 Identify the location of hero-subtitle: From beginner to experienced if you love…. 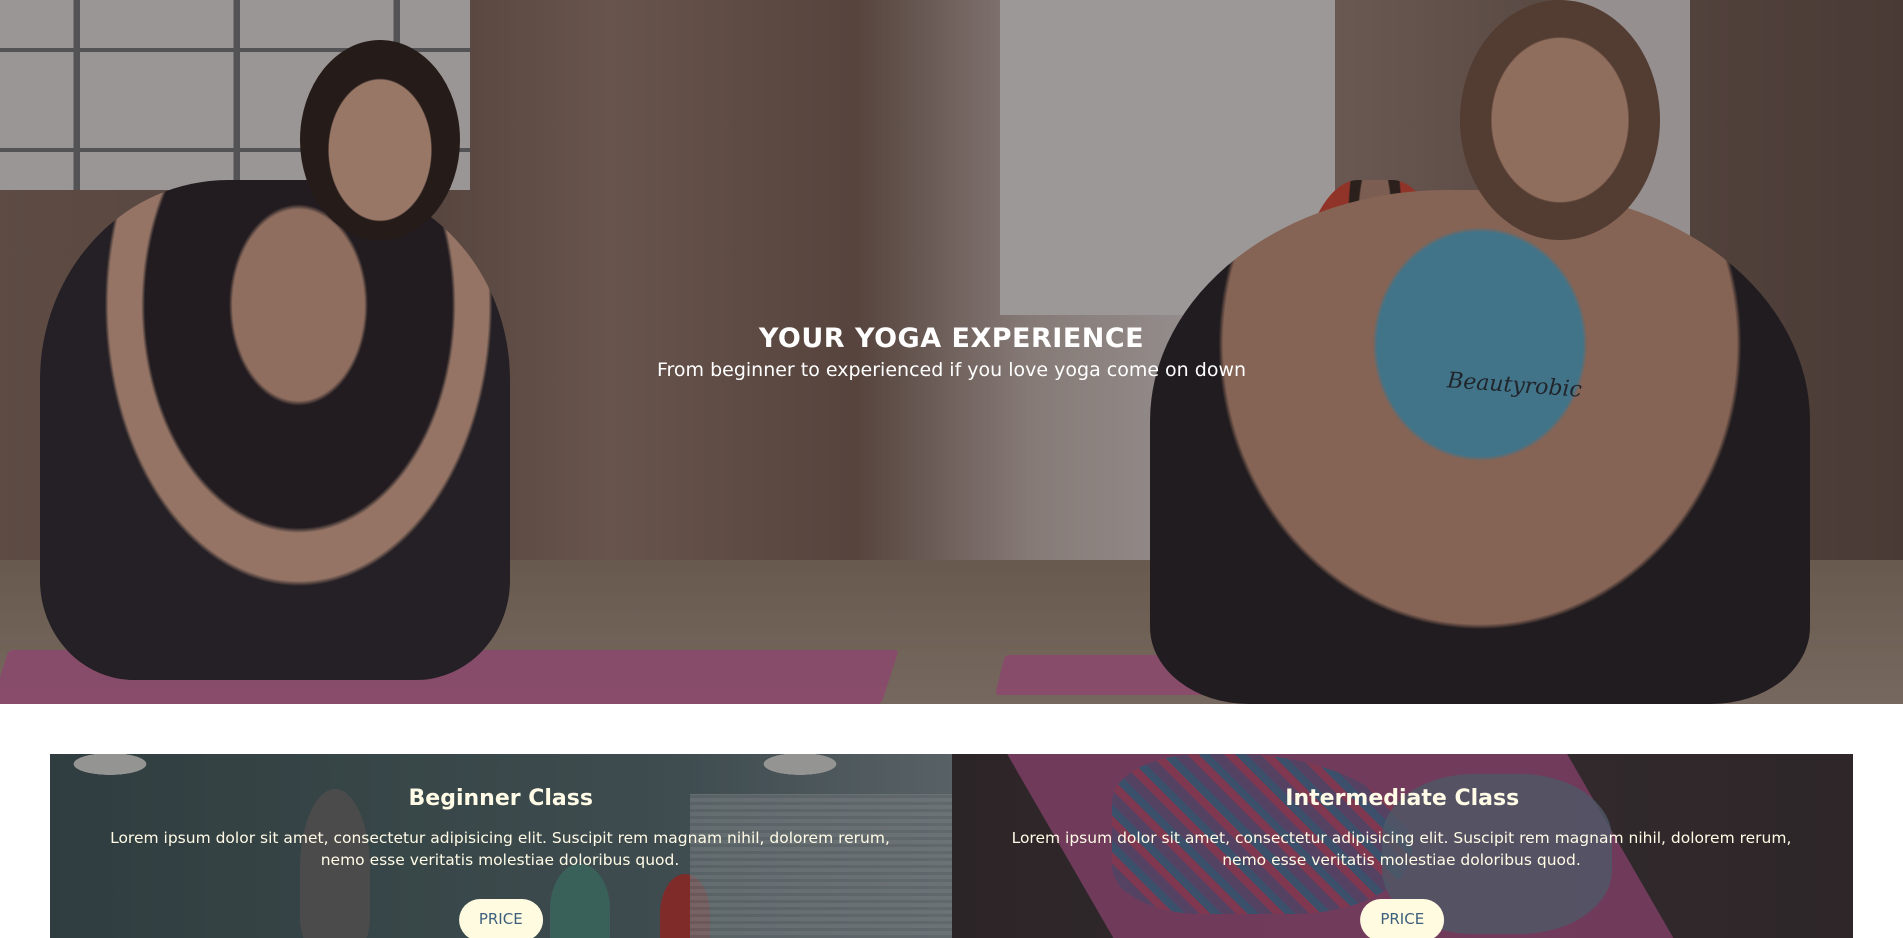
(951, 370).